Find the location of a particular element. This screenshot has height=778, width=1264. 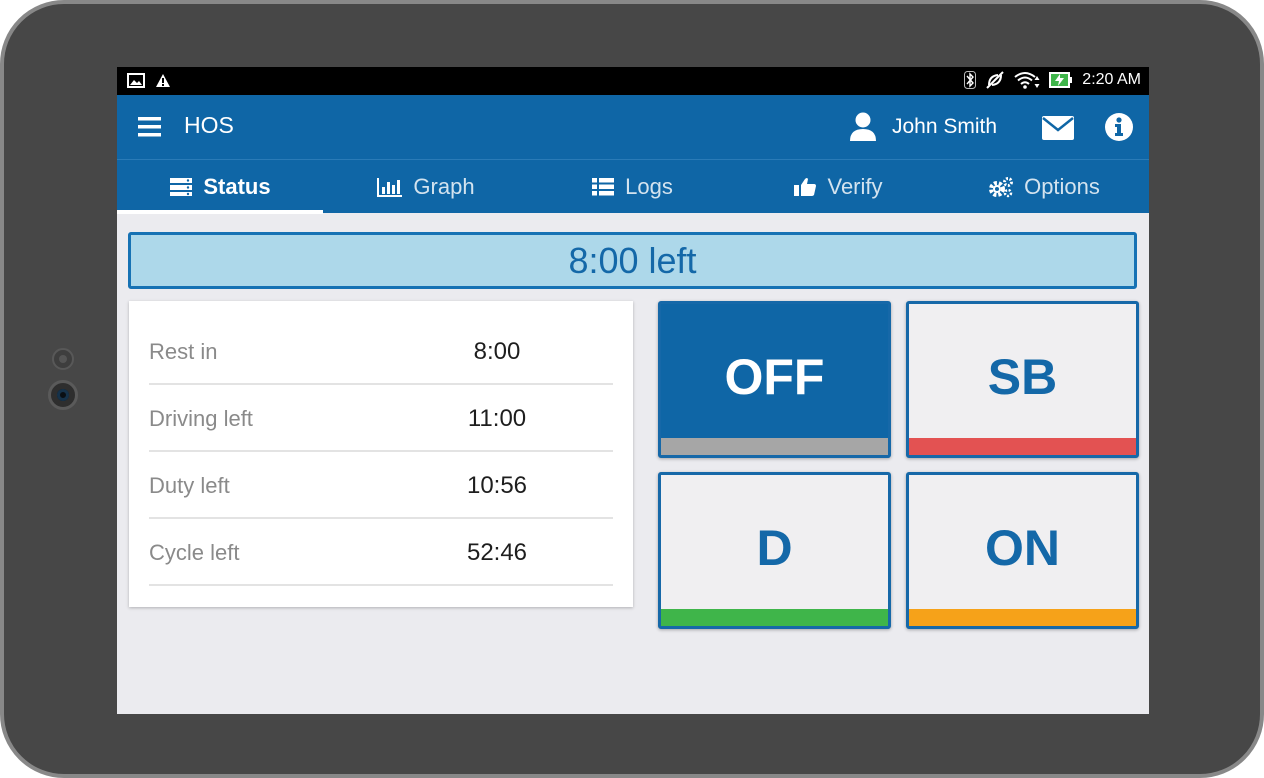

image-icon is located at coordinates (136, 80).